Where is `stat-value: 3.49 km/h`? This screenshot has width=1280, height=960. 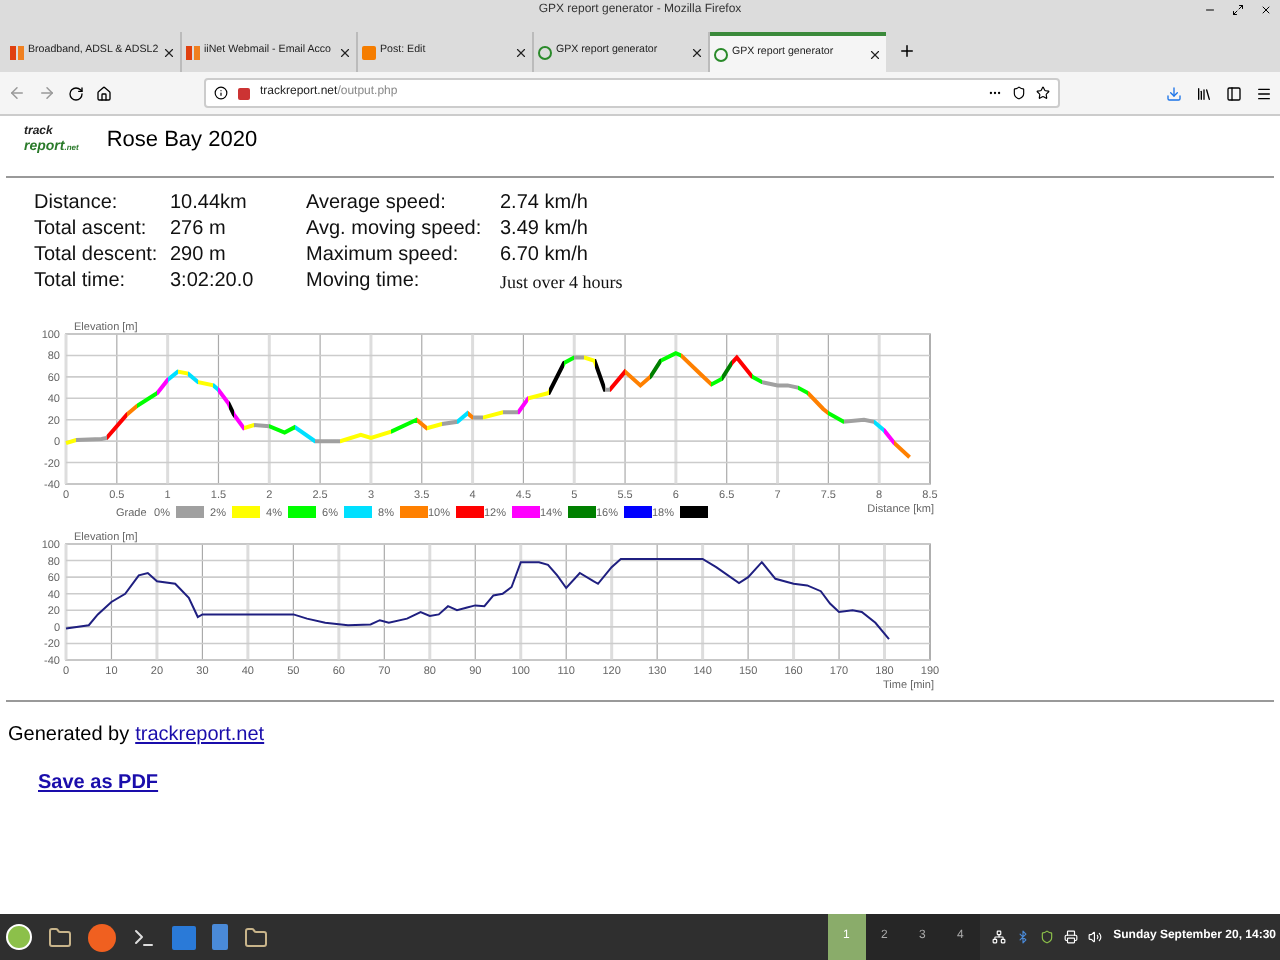
stat-value: 3.49 km/h is located at coordinates (545, 230).